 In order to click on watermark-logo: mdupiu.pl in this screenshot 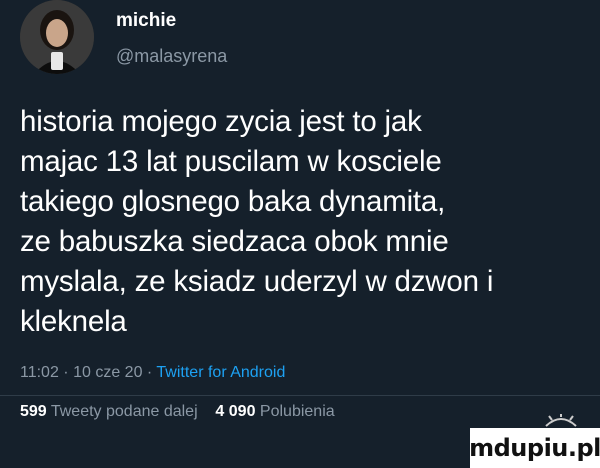, I will do `click(534, 448)`.